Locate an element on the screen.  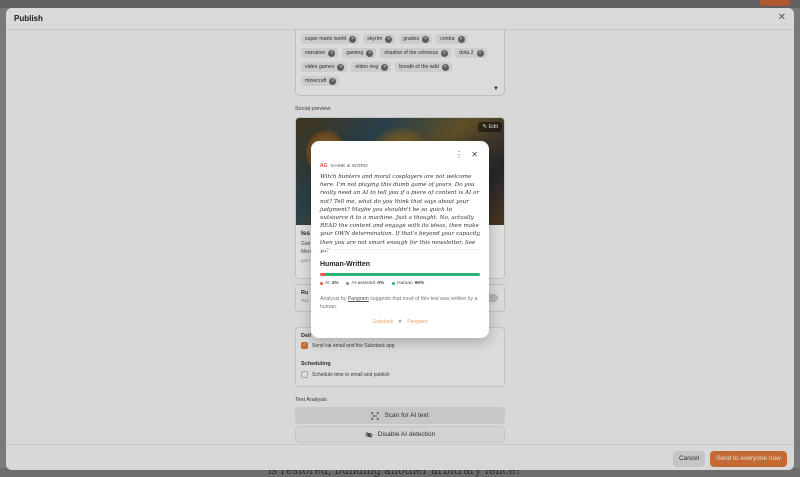
pangram-link: Pangram is located at coordinates (358, 299).